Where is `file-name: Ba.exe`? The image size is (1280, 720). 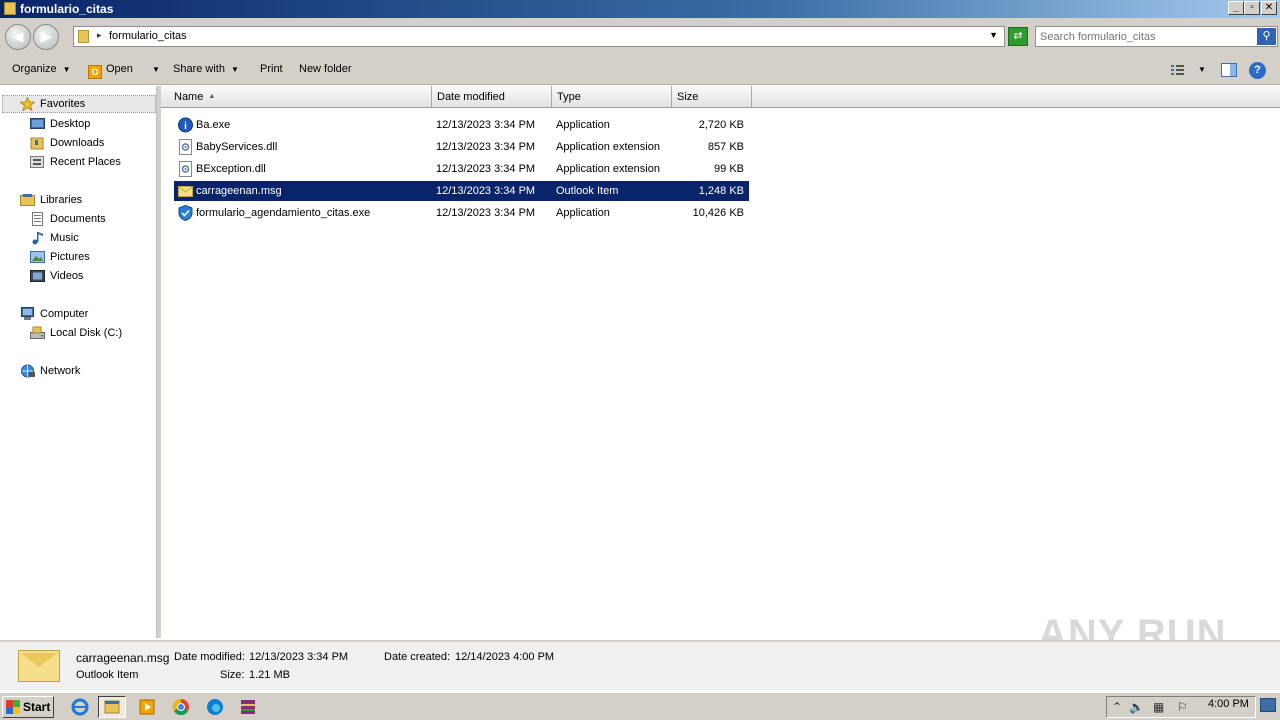 file-name: Ba.exe is located at coordinates (213, 125).